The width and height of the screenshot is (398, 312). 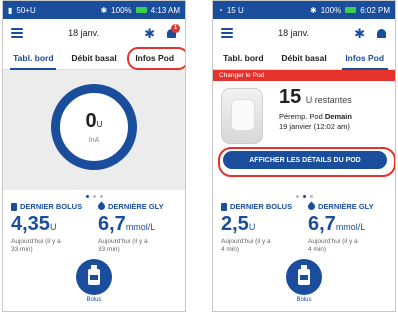 What do you see at coordinates (99, 124) in the screenshot?
I see `insulin-unit: U` at bounding box center [99, 124].